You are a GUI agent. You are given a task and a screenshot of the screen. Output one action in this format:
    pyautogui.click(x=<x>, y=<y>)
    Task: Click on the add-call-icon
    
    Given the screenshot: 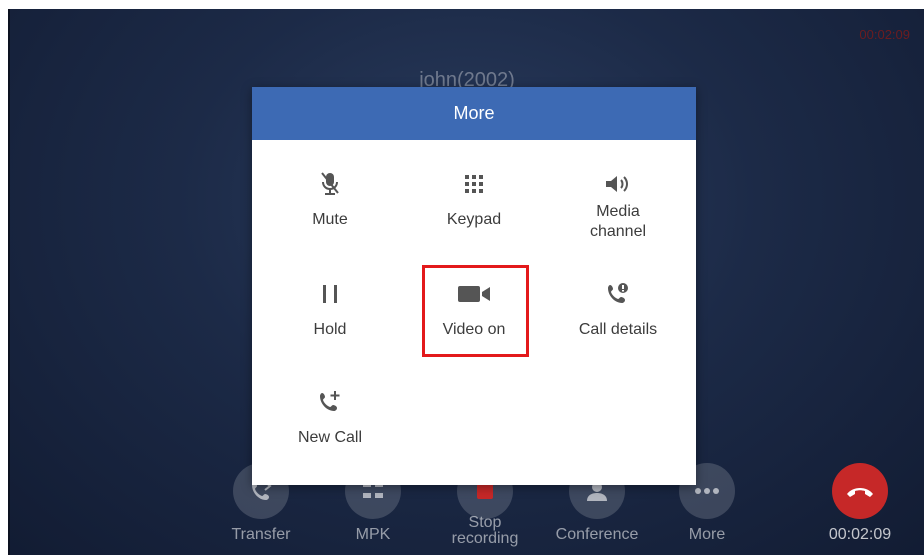 What is the action you would take?
    pyautogui.click(x=330, y=402)
    